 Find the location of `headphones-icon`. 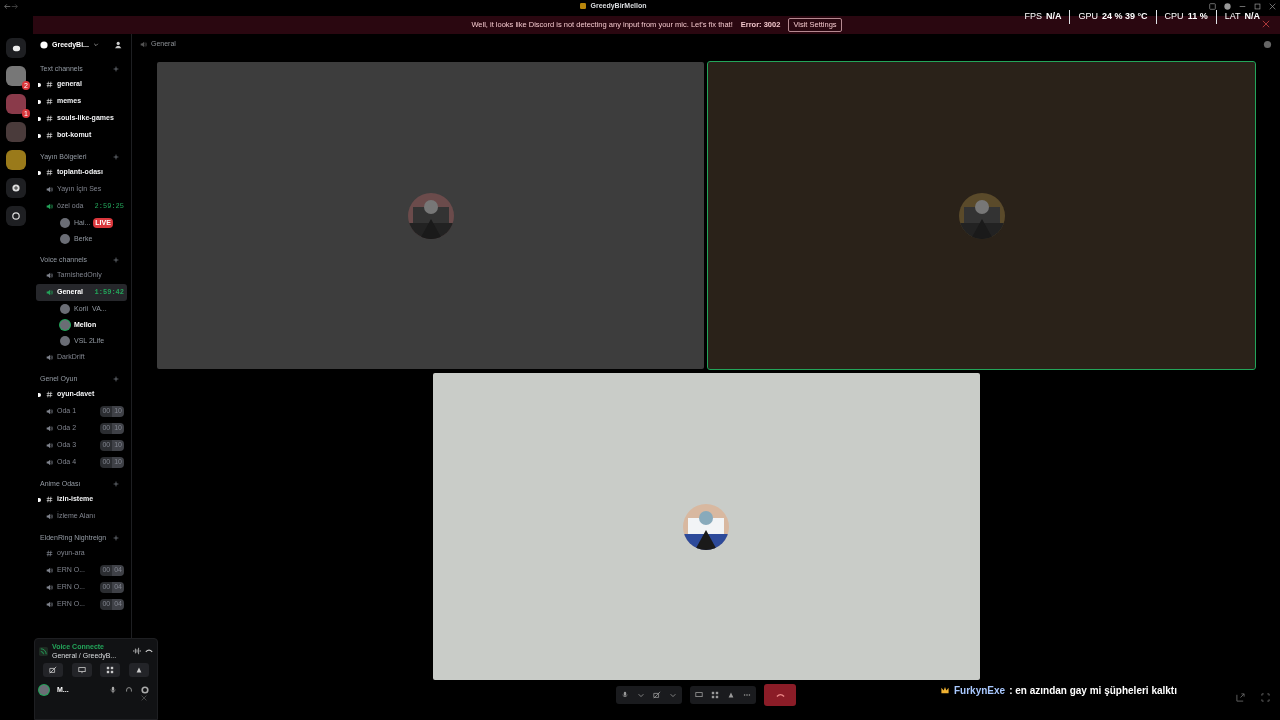

headphones-icon is located at coordinates (129, 690).